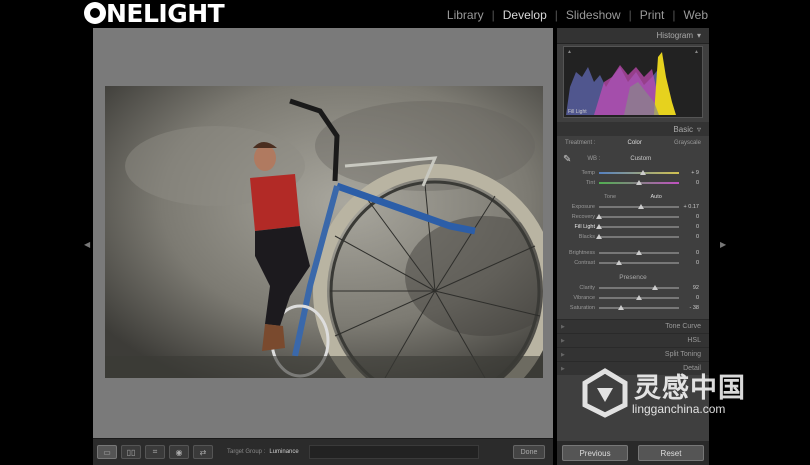 The height and width of the screenshot is (465, 810). What do you see at coordinates (95, 13) in the screenshot?
I see `logo-o-icon` at bounding box center [95, 13].